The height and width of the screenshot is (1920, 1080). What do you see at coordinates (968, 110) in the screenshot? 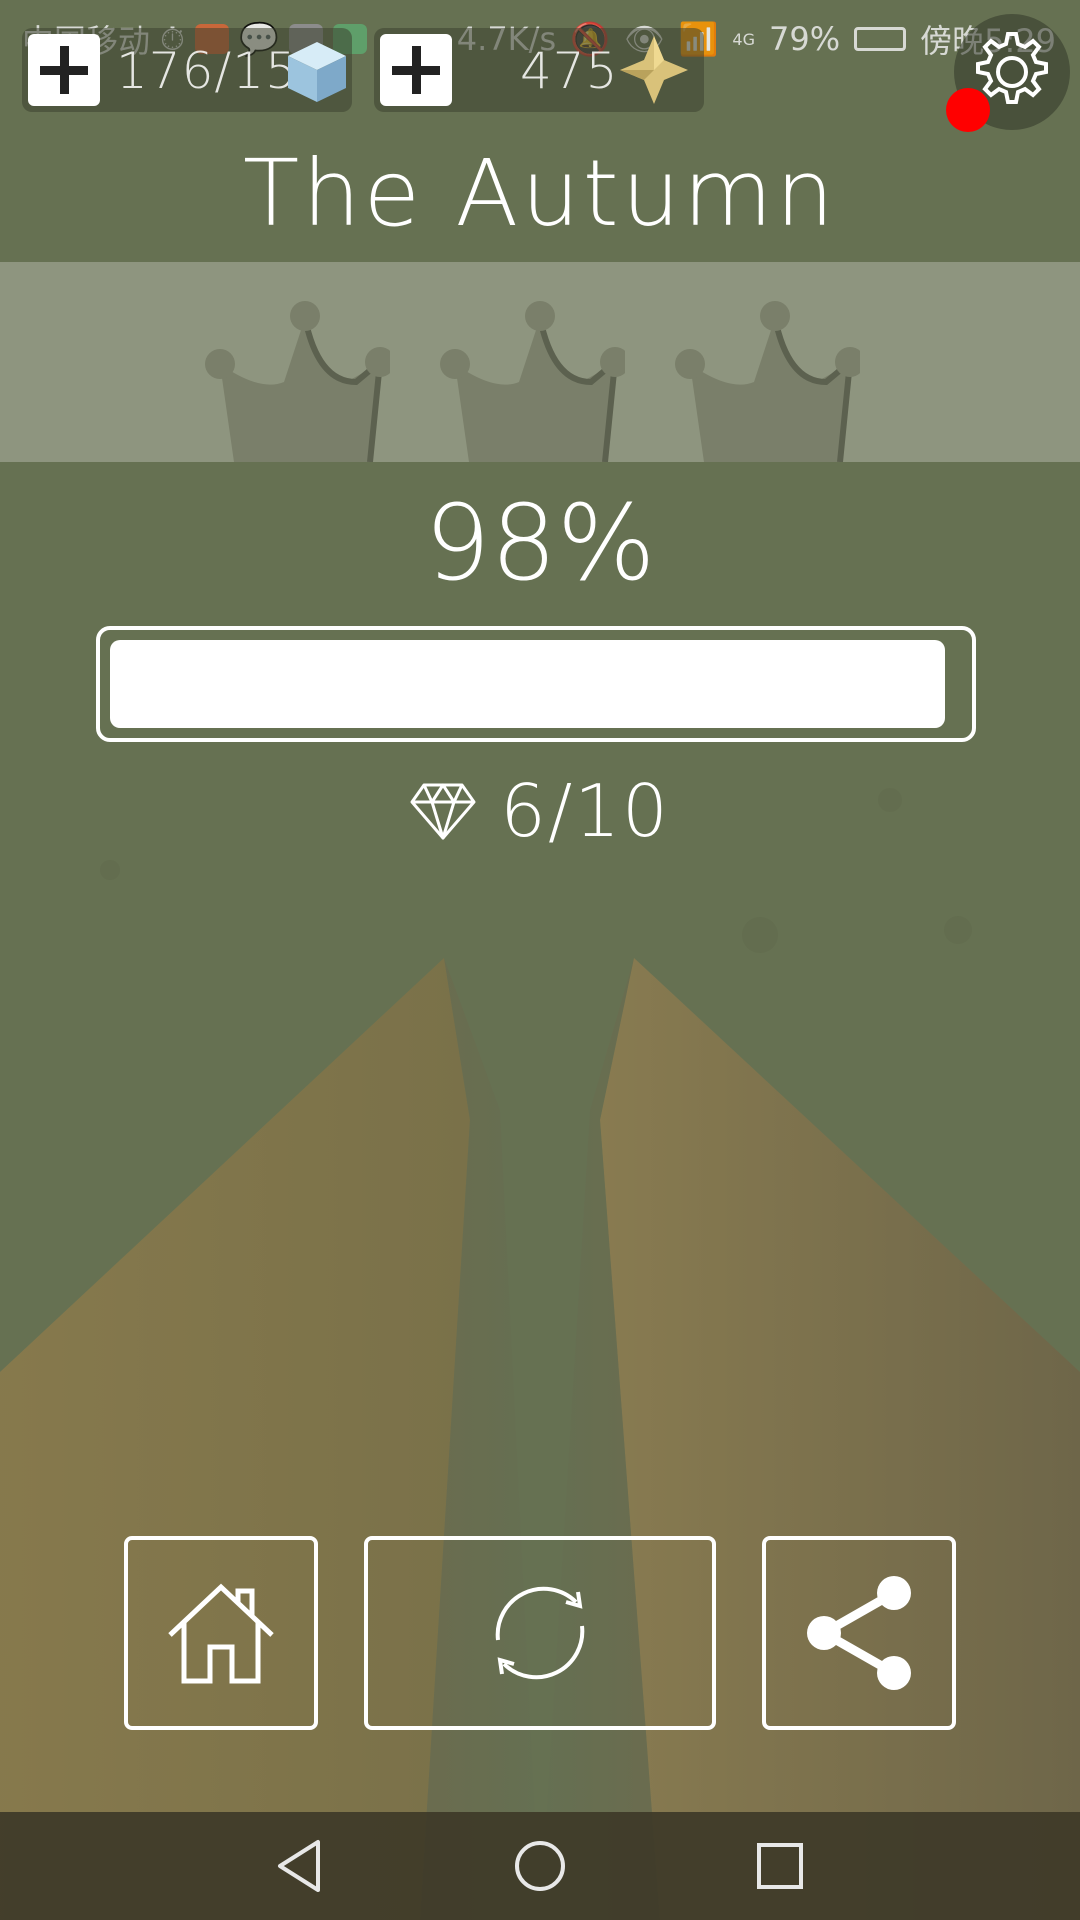
I see `notification-dot` at bounding box center [968, 110].